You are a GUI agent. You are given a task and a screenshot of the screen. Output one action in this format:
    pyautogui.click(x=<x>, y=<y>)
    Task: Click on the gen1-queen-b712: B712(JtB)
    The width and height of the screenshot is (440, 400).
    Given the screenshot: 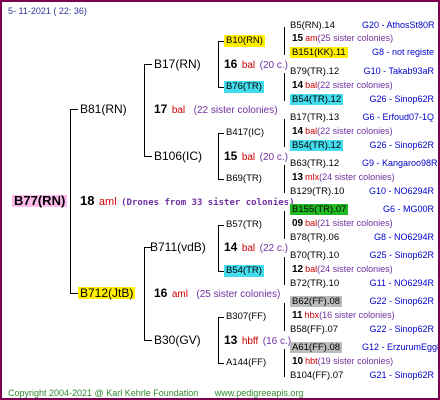 What is the action you would take?
    pyautogui.click(x=107, y=293)
    